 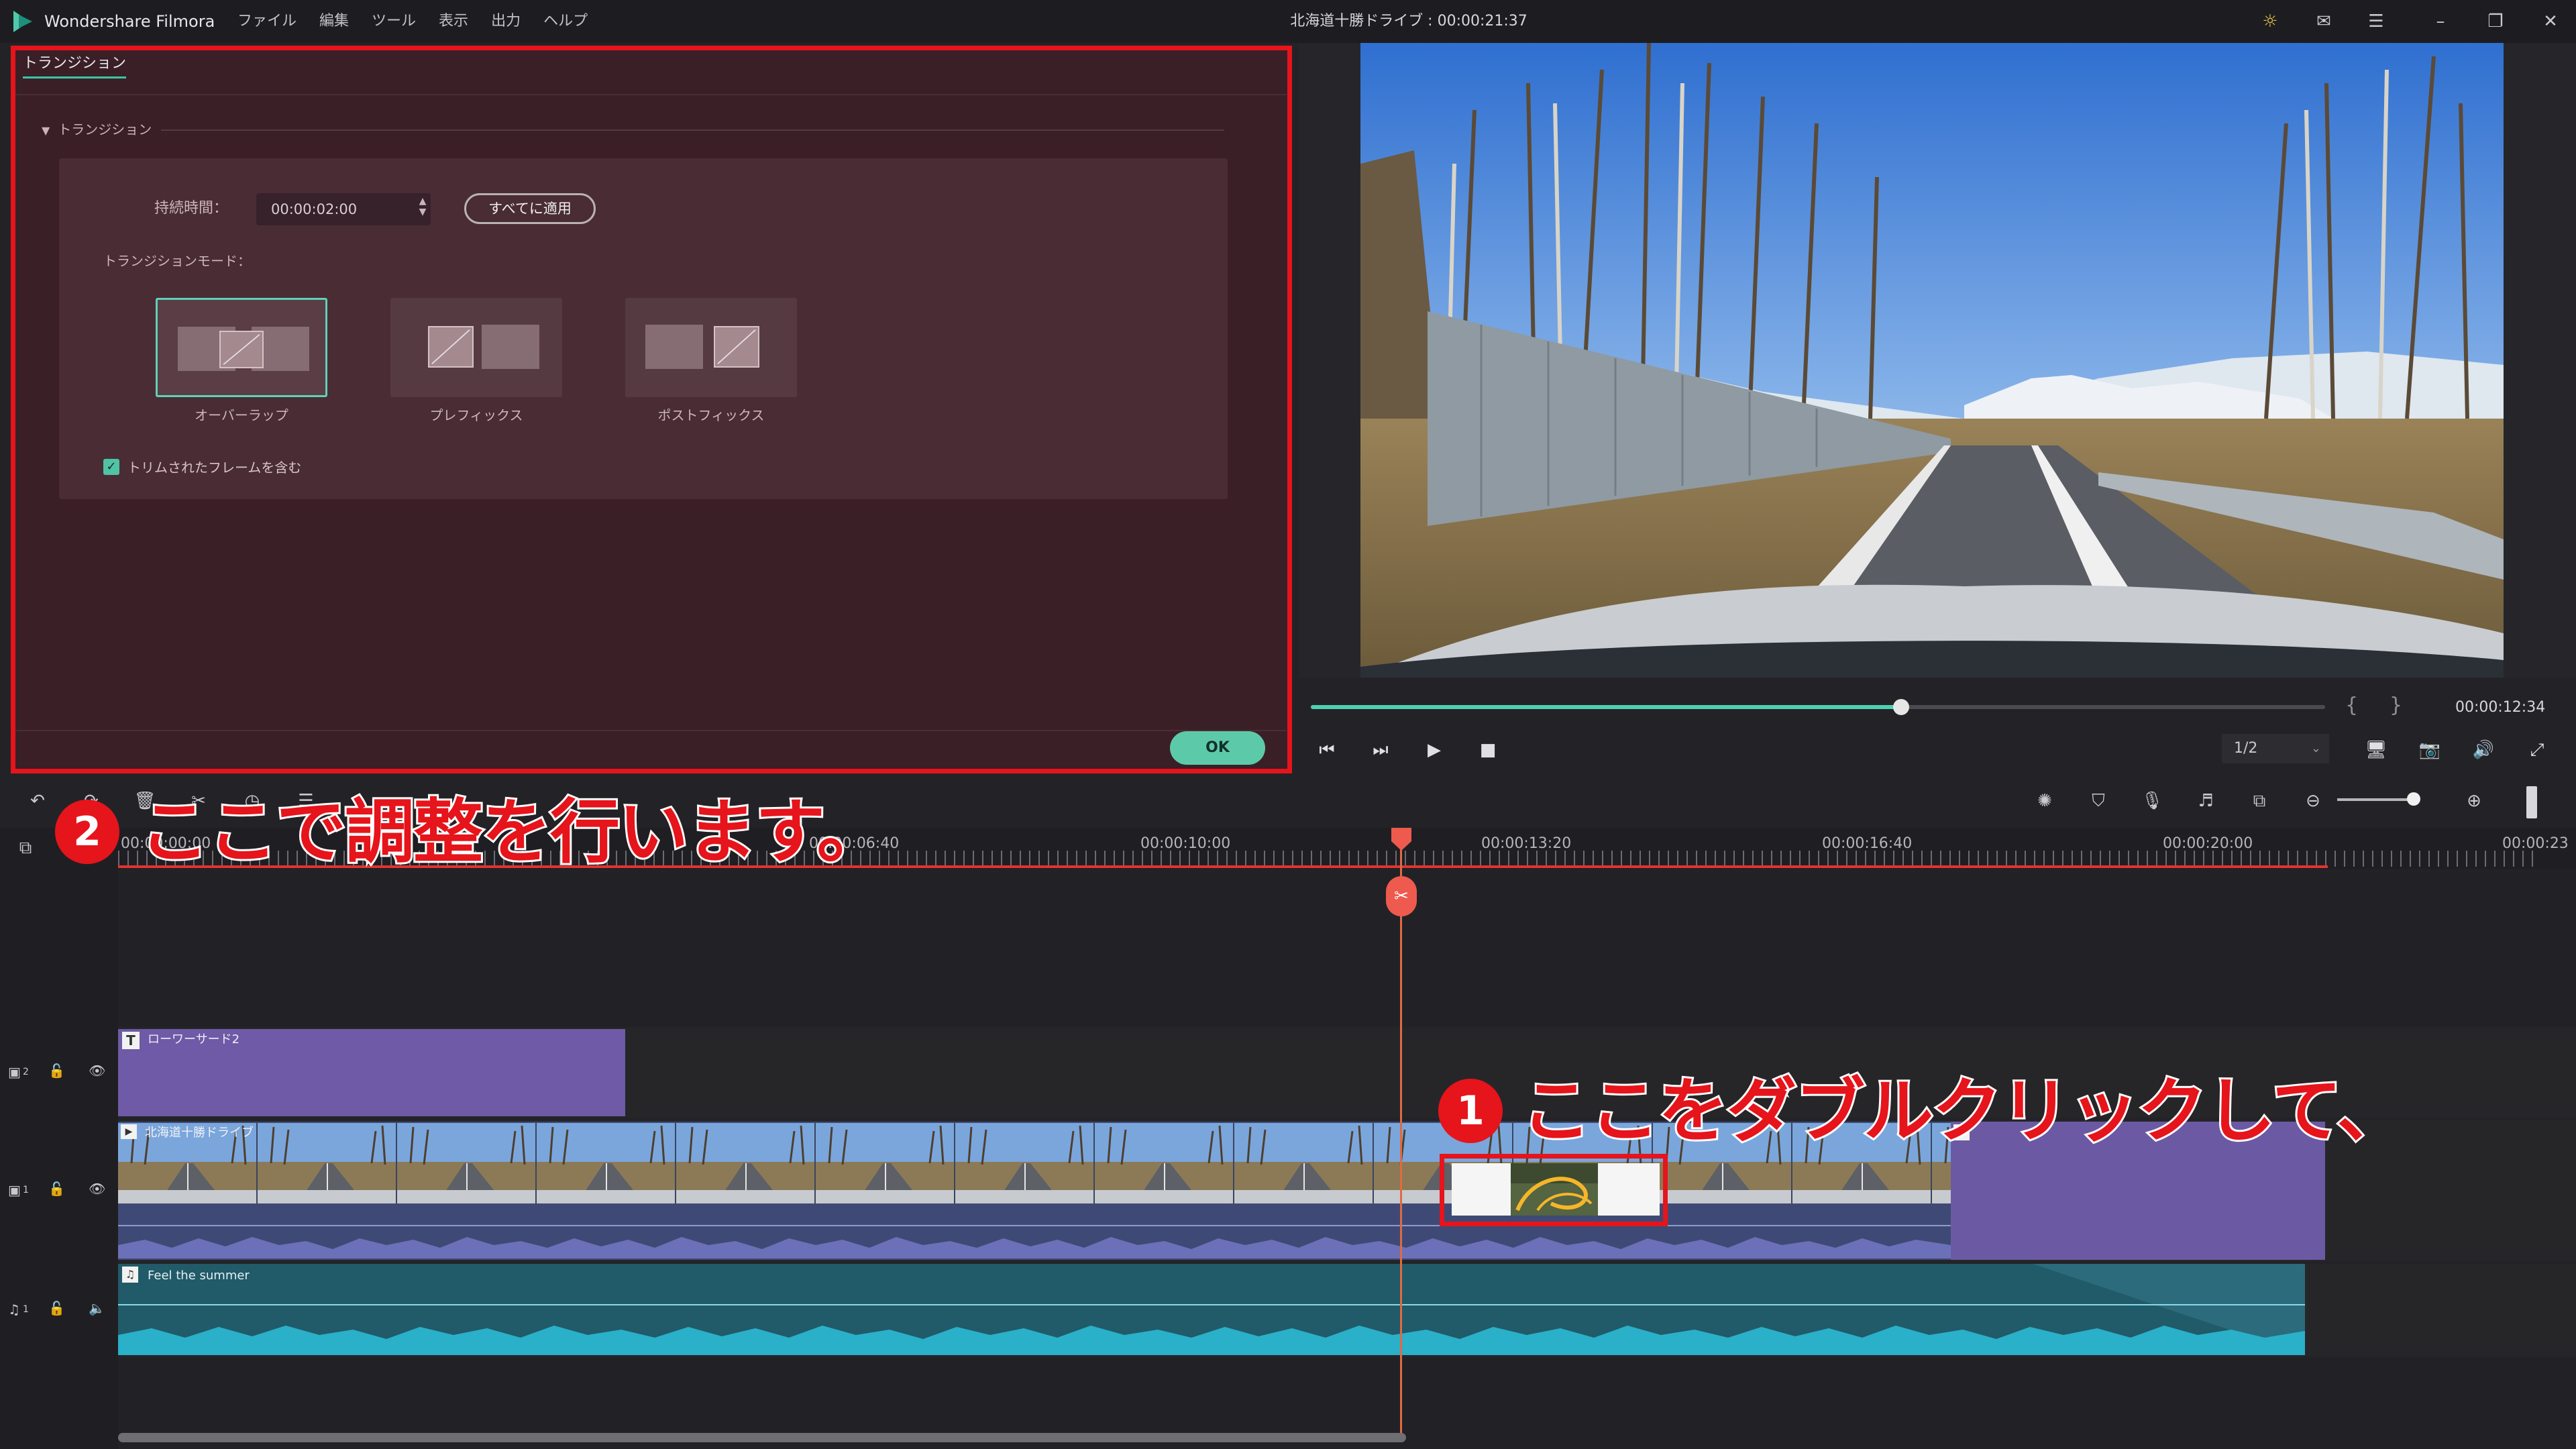 I want to click on video-track-header: ▣ 1 🔓 👁, so click(x=59, y=1190).